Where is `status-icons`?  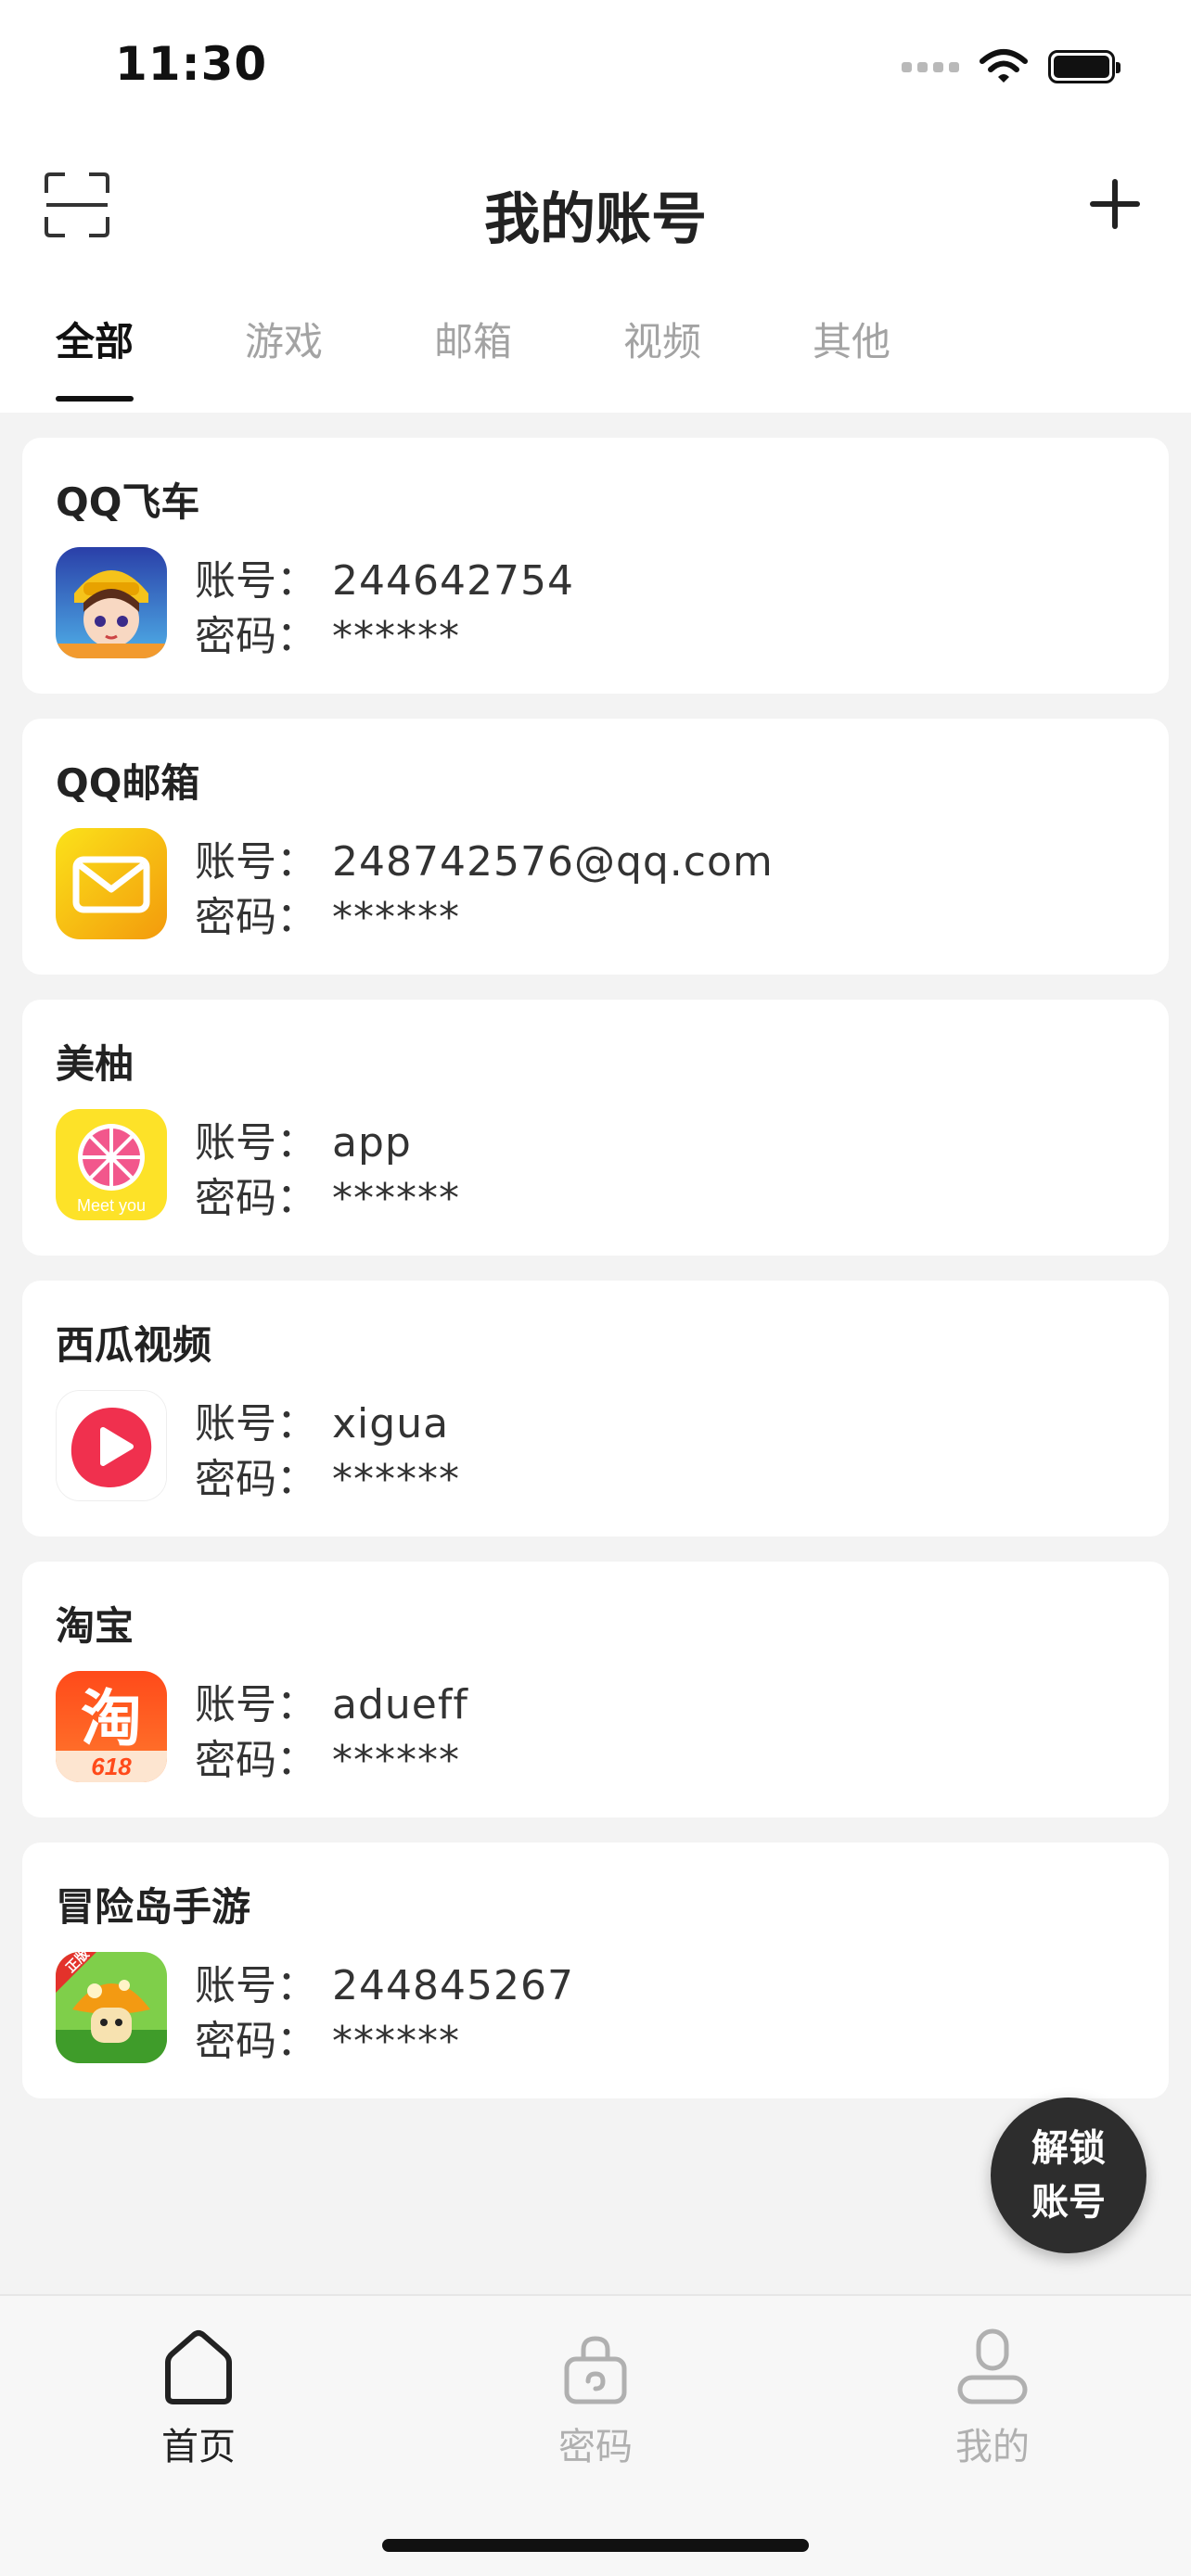 status-icons is located at coordinates (1011, 67).